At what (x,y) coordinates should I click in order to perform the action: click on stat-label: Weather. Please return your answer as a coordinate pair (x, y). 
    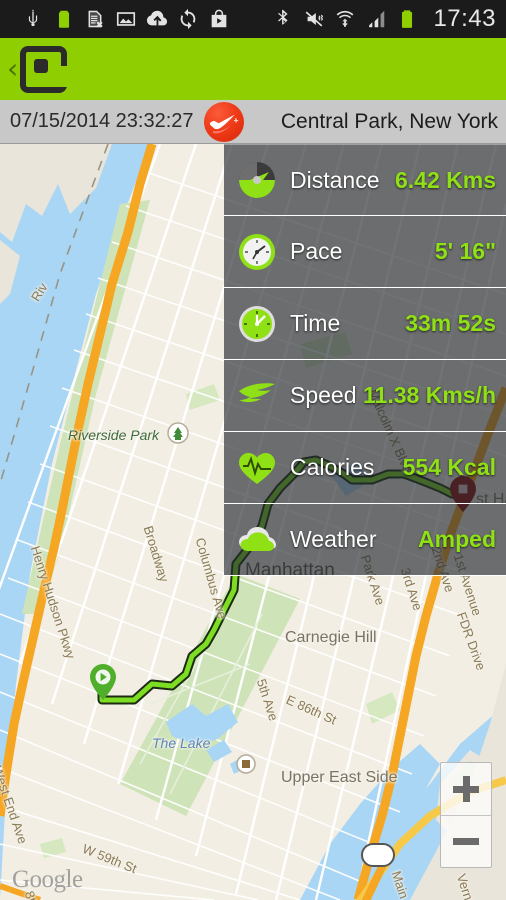
    Looking at the image, I should click on (333, 539).